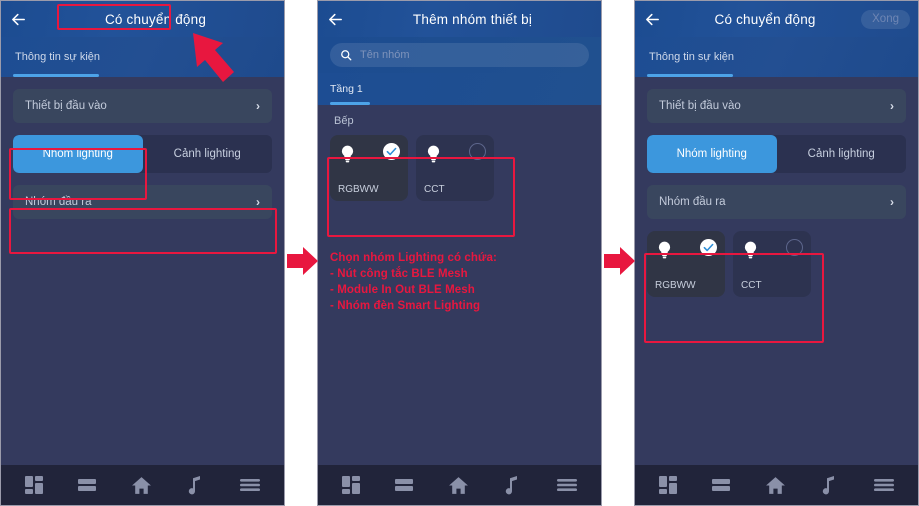 This screenshot has width=919, height=506. I want to click on floor-tab-strip: Tầng 1, so click(459, 89).